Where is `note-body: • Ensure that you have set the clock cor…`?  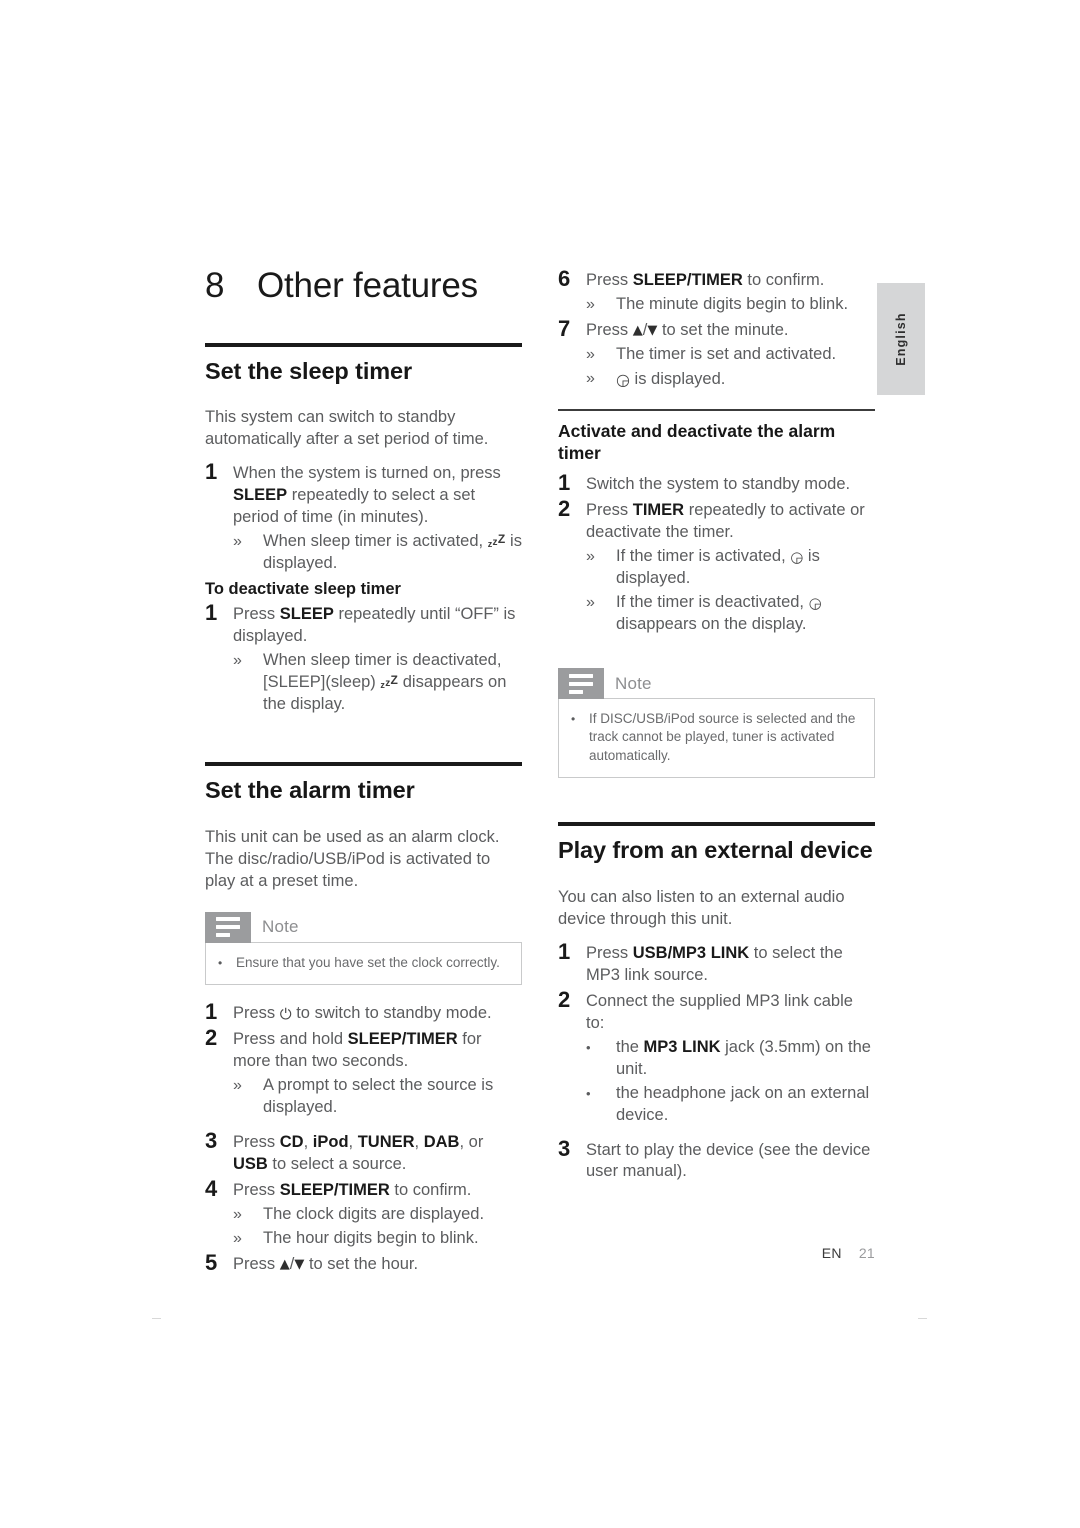 note-body: • Ensure that you have set the clock cor… is located at coordinates (363, 963).